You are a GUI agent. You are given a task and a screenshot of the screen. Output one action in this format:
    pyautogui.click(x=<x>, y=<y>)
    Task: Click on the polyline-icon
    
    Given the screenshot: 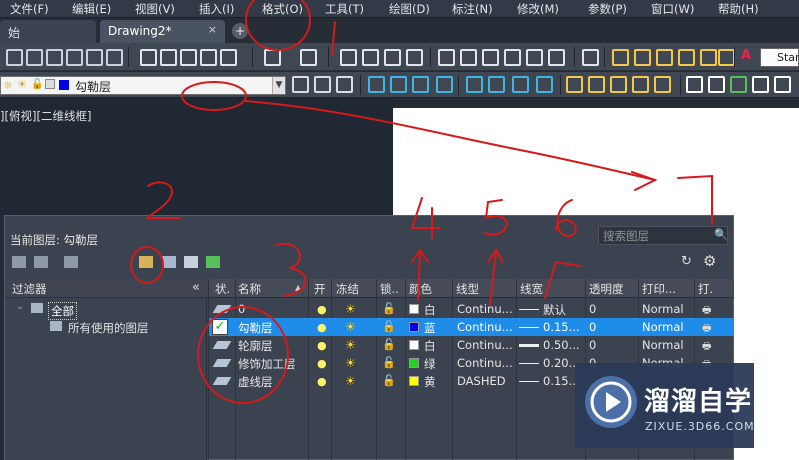 What is the action you would take?
    pyautogui.click(x=420, y=84)
    